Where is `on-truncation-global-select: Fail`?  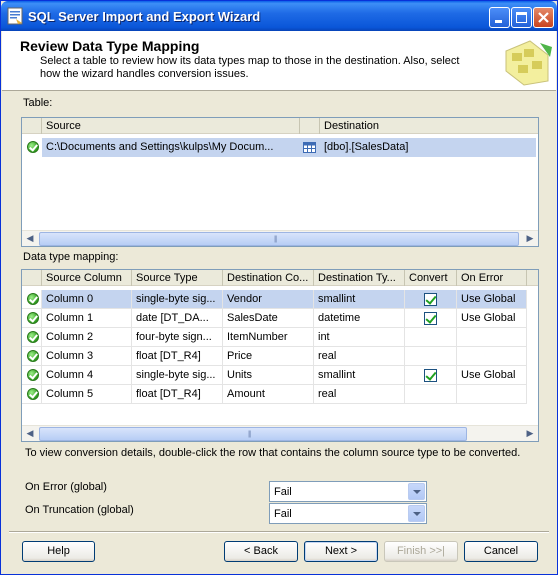
on-truncation-global-select: Fail is located at coordinates (348, 513).